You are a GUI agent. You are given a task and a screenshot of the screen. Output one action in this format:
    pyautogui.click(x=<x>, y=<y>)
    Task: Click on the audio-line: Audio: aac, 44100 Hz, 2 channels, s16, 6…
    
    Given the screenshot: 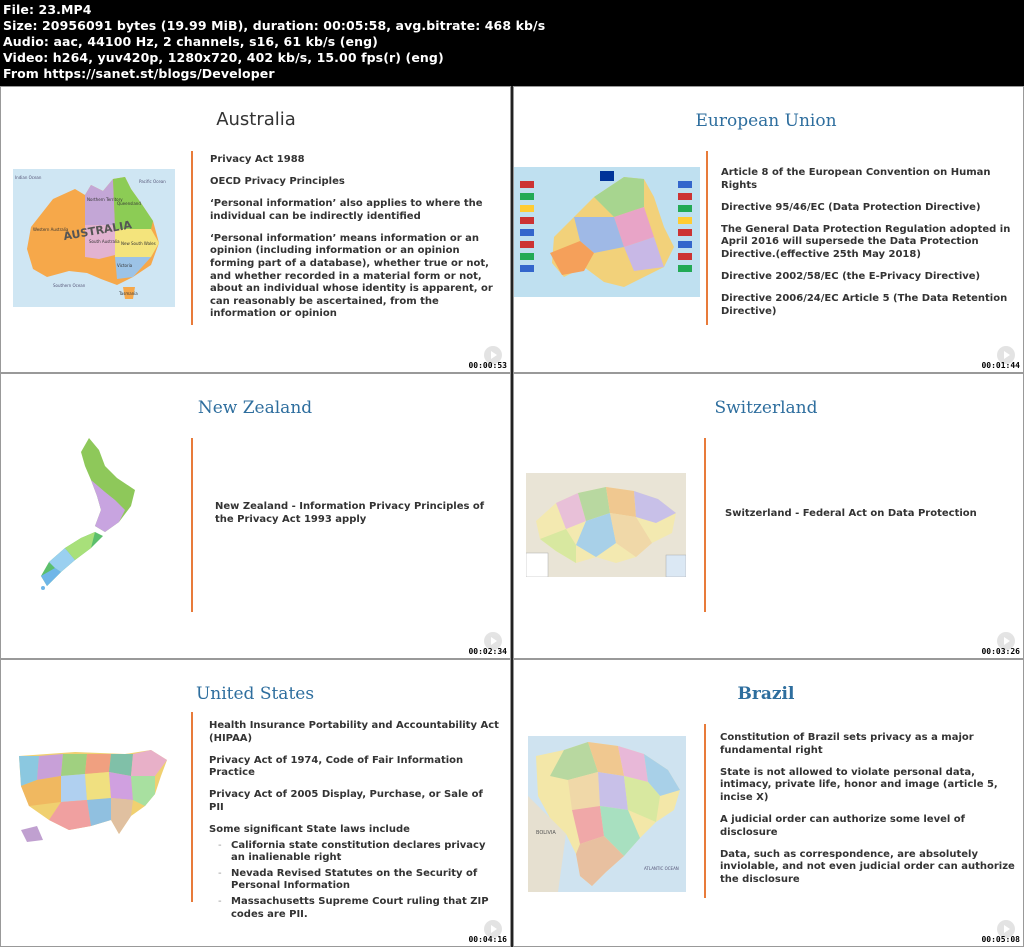 What is the action you would take?
    pyautogui.click(x=190, y=41)
    